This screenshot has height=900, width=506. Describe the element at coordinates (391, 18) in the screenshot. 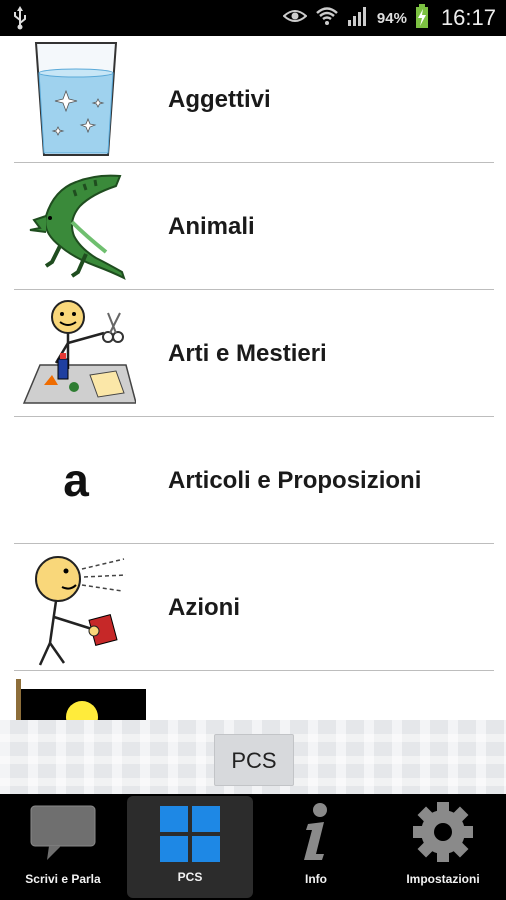

I see `battery-percentage: 94%` at that location.